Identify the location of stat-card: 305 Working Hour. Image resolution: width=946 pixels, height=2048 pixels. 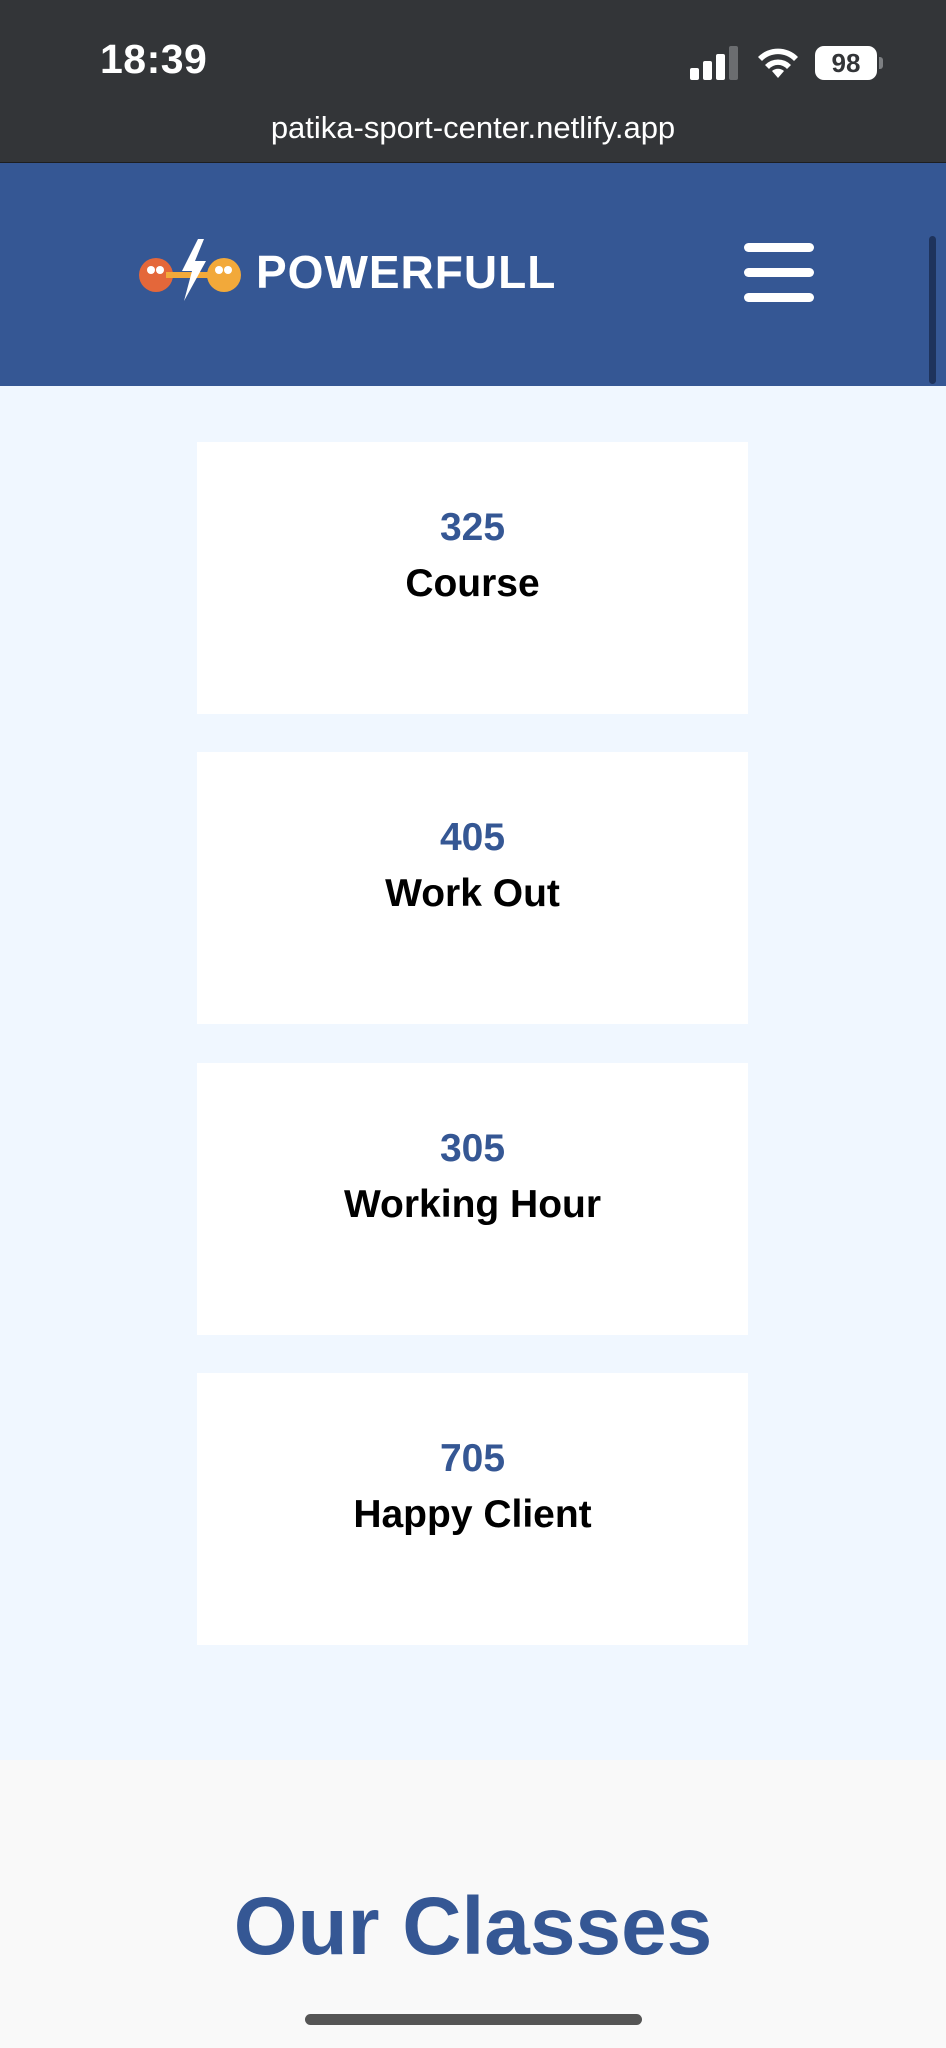
(472, 1199).